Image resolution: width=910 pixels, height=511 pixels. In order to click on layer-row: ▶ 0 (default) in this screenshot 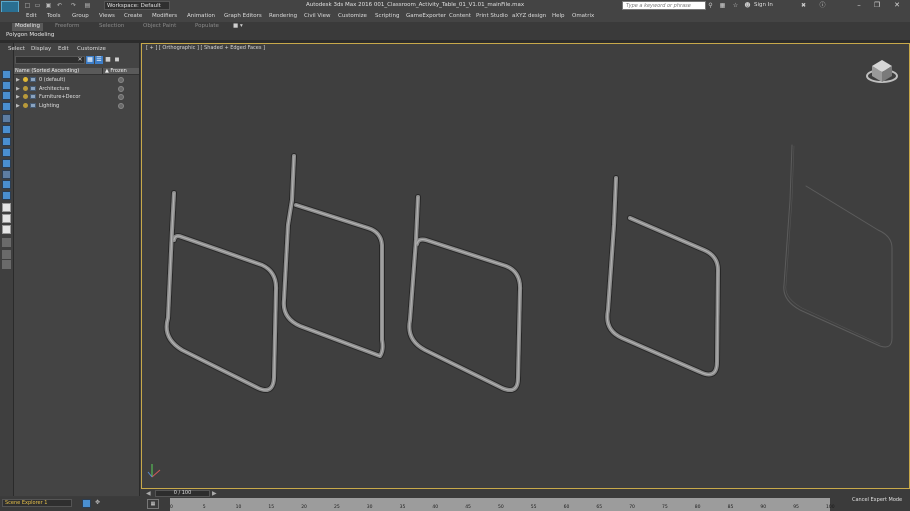, I will do `click(76, 80)`.